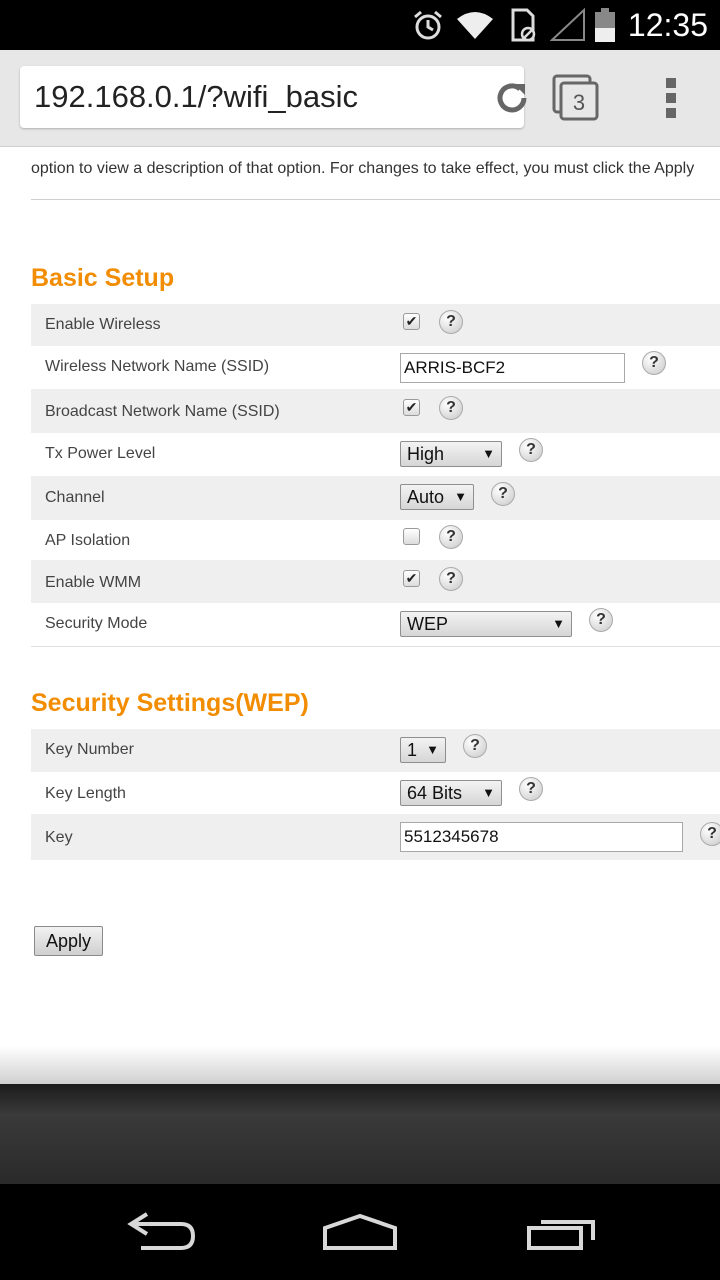  What do you see at coordinates (411, 536) in the screenshot?
I see `ap-isolation-checkbox` at bounding box center [411, 536].